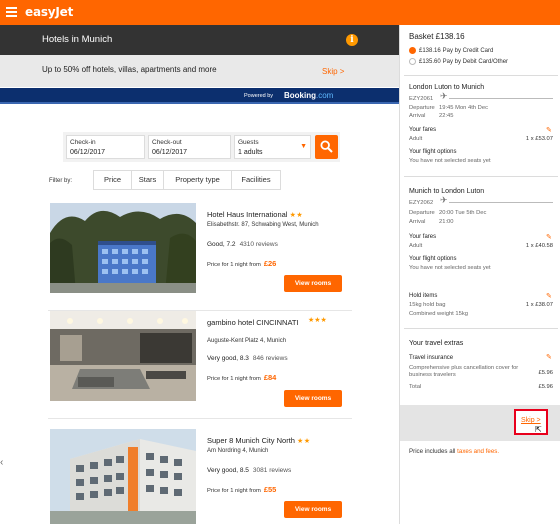  I want to click on outbound-departure: Departure 19:45 Mon 4th Dec, so click(448, 108).